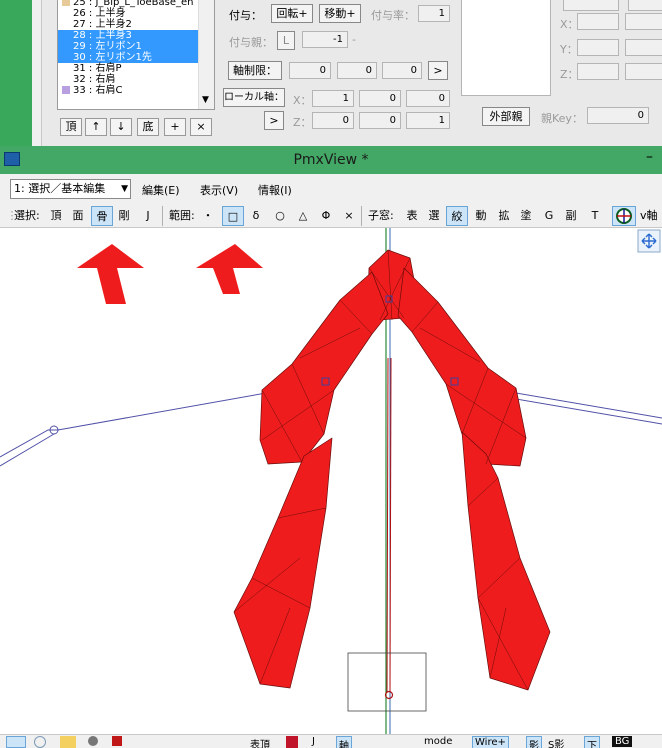 The width and height of the screenshot is (662, 748). Describe the element at coordinates (40, 742) in the screenshot. I see `status-circle-icon` at that location.